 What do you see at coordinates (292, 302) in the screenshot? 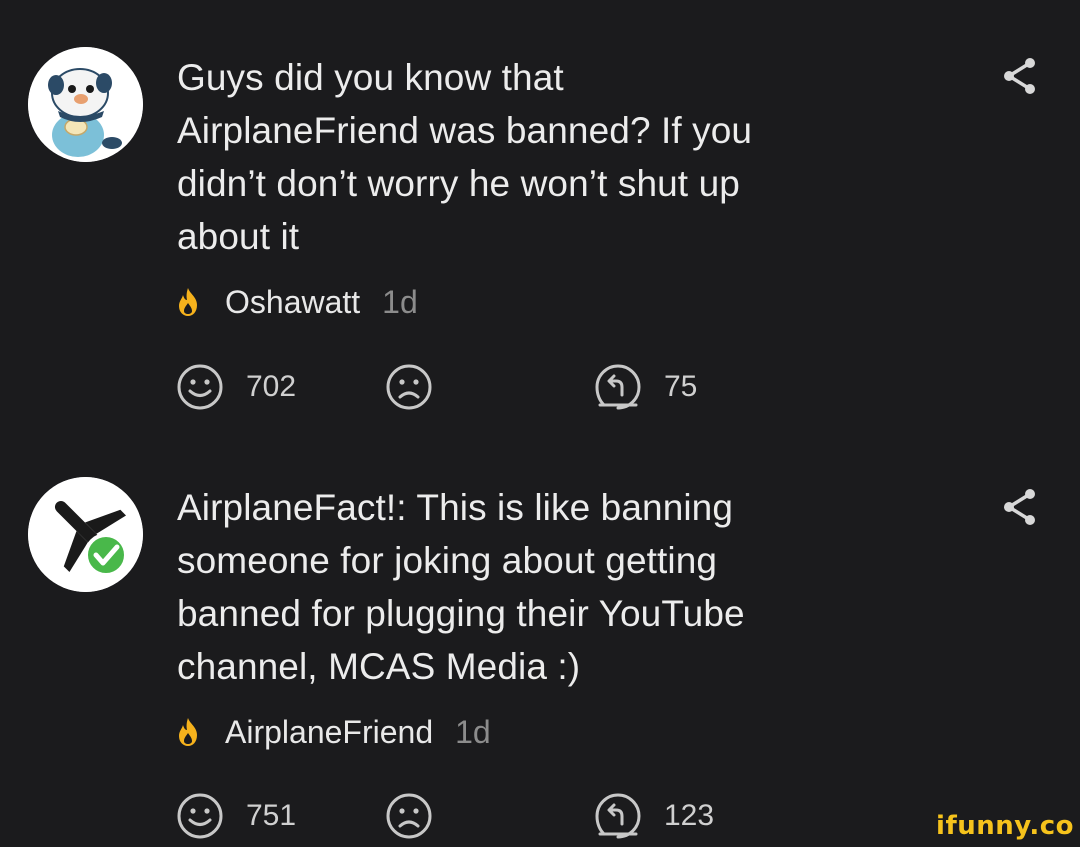
I see `comment-username: Oshawatt` at bounding box center [292, 302].